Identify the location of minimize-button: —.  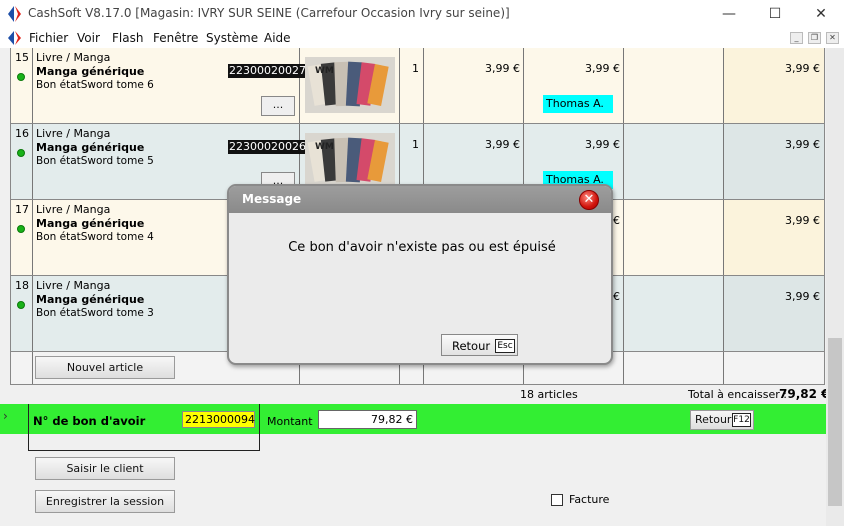
(729, 14).